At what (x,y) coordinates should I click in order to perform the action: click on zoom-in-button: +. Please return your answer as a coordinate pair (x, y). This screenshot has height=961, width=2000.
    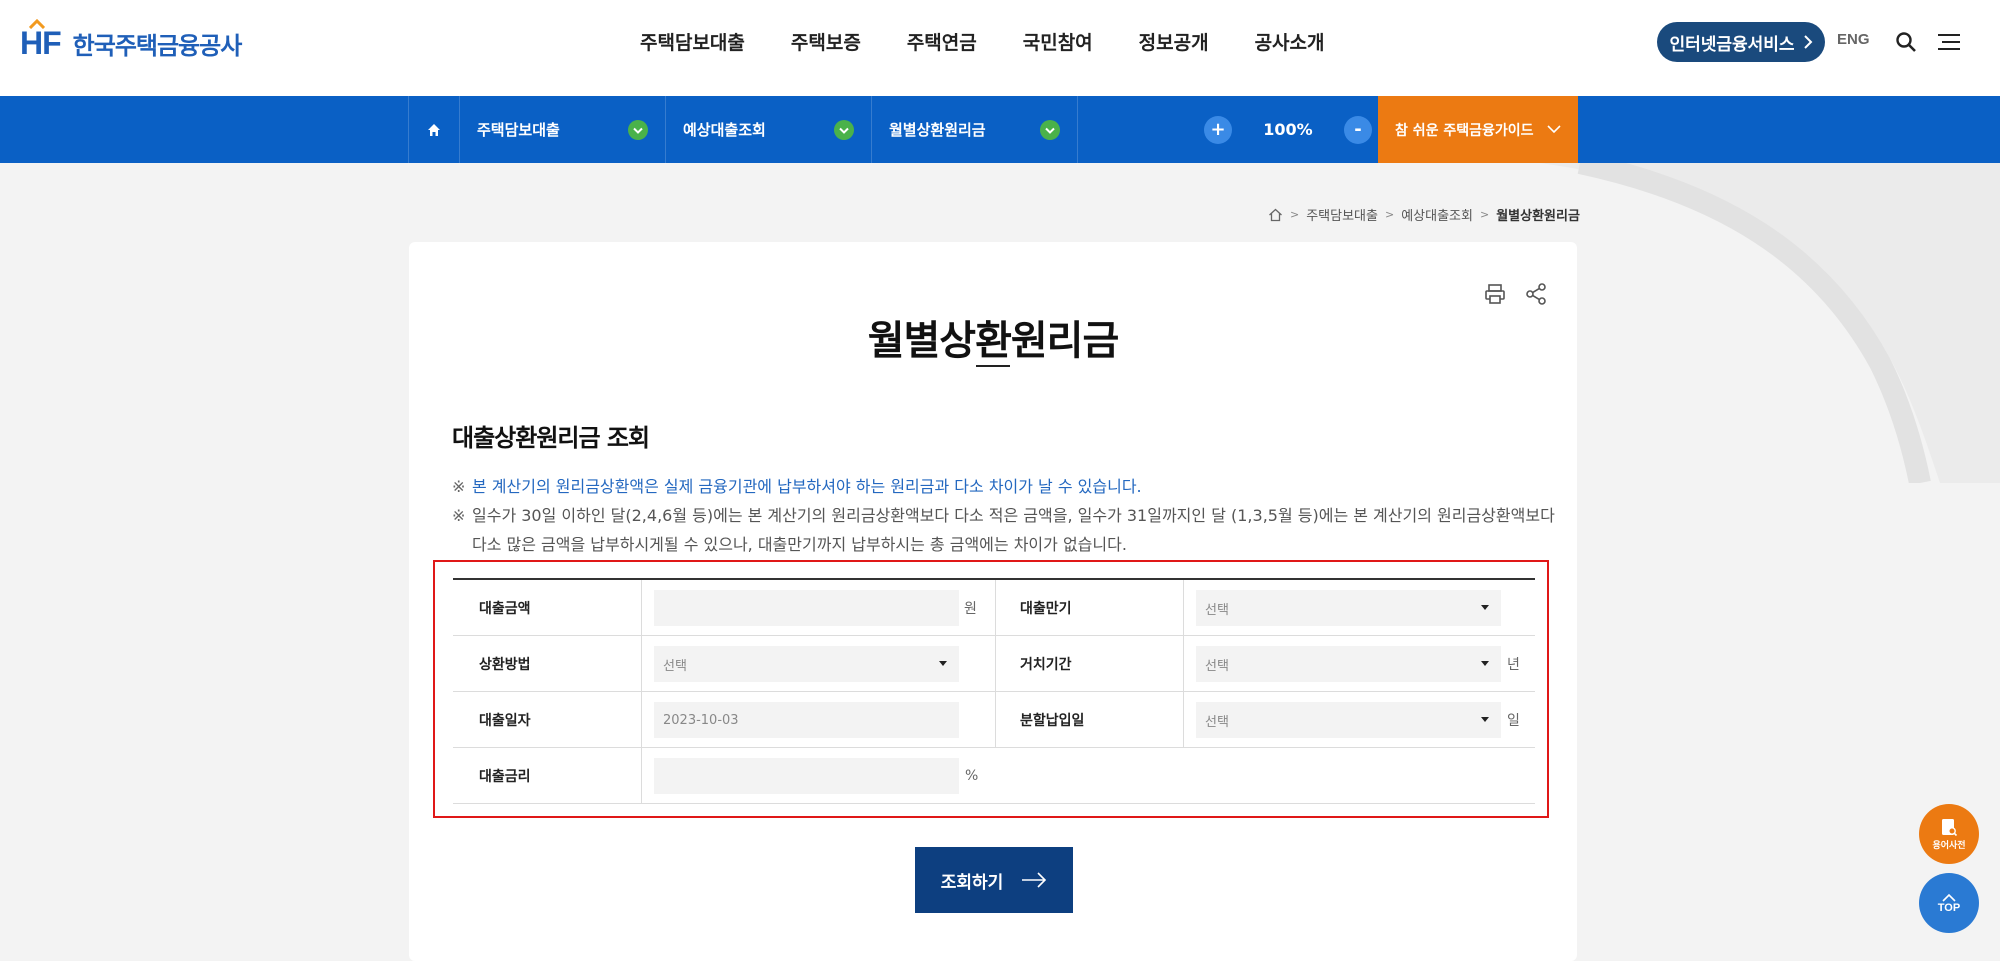
    Looking at the image, I should click on (1218, 129).